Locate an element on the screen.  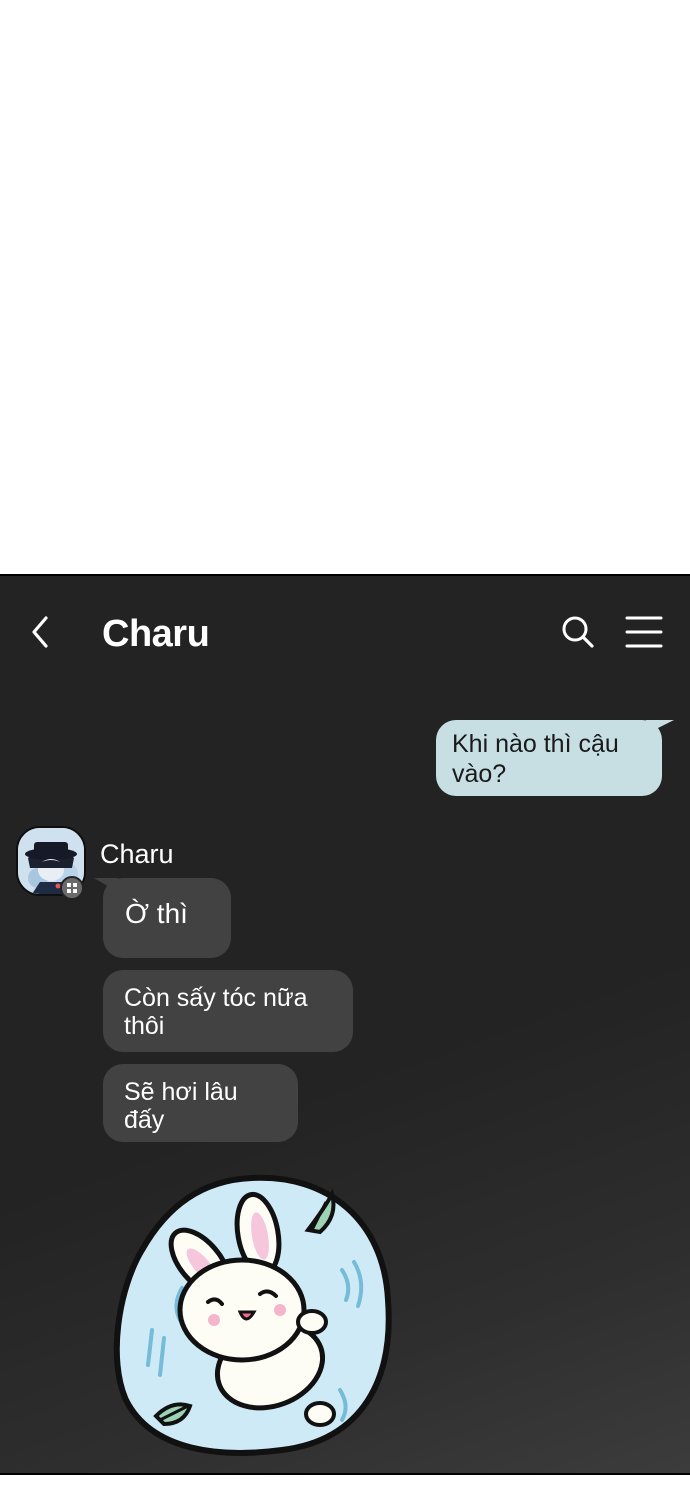
search-icon is located at coordinates (578, 632).